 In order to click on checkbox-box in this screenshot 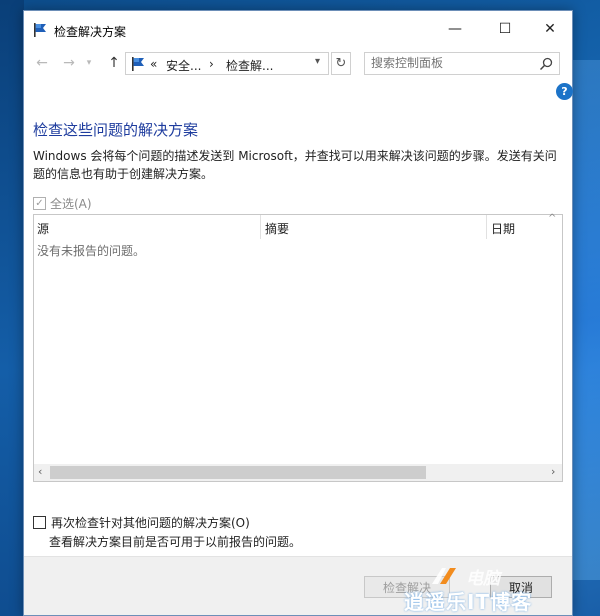, I will do `click(39, 522)`.